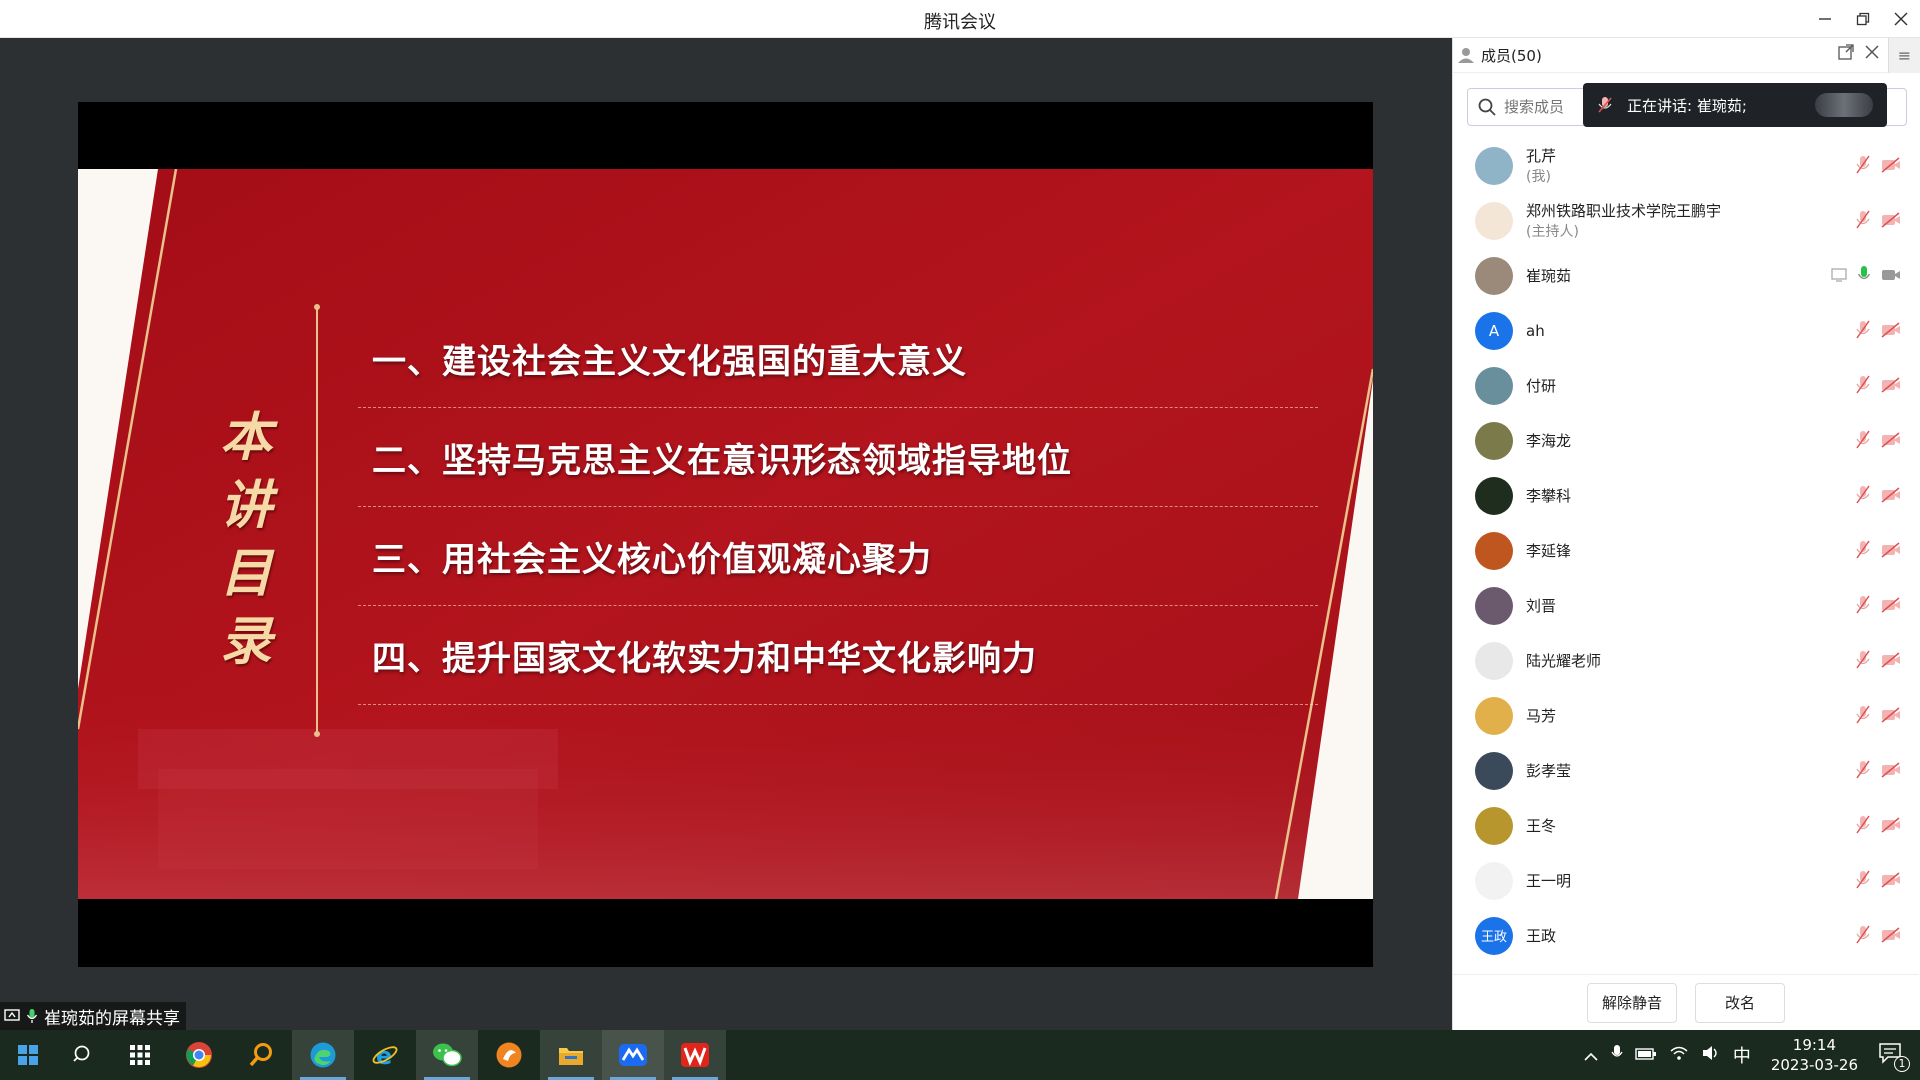 Image resolution: width=1920 pixels, height=1080 pixels. I want to click on tray-chevron-up-icon, so click(1591, 1055).